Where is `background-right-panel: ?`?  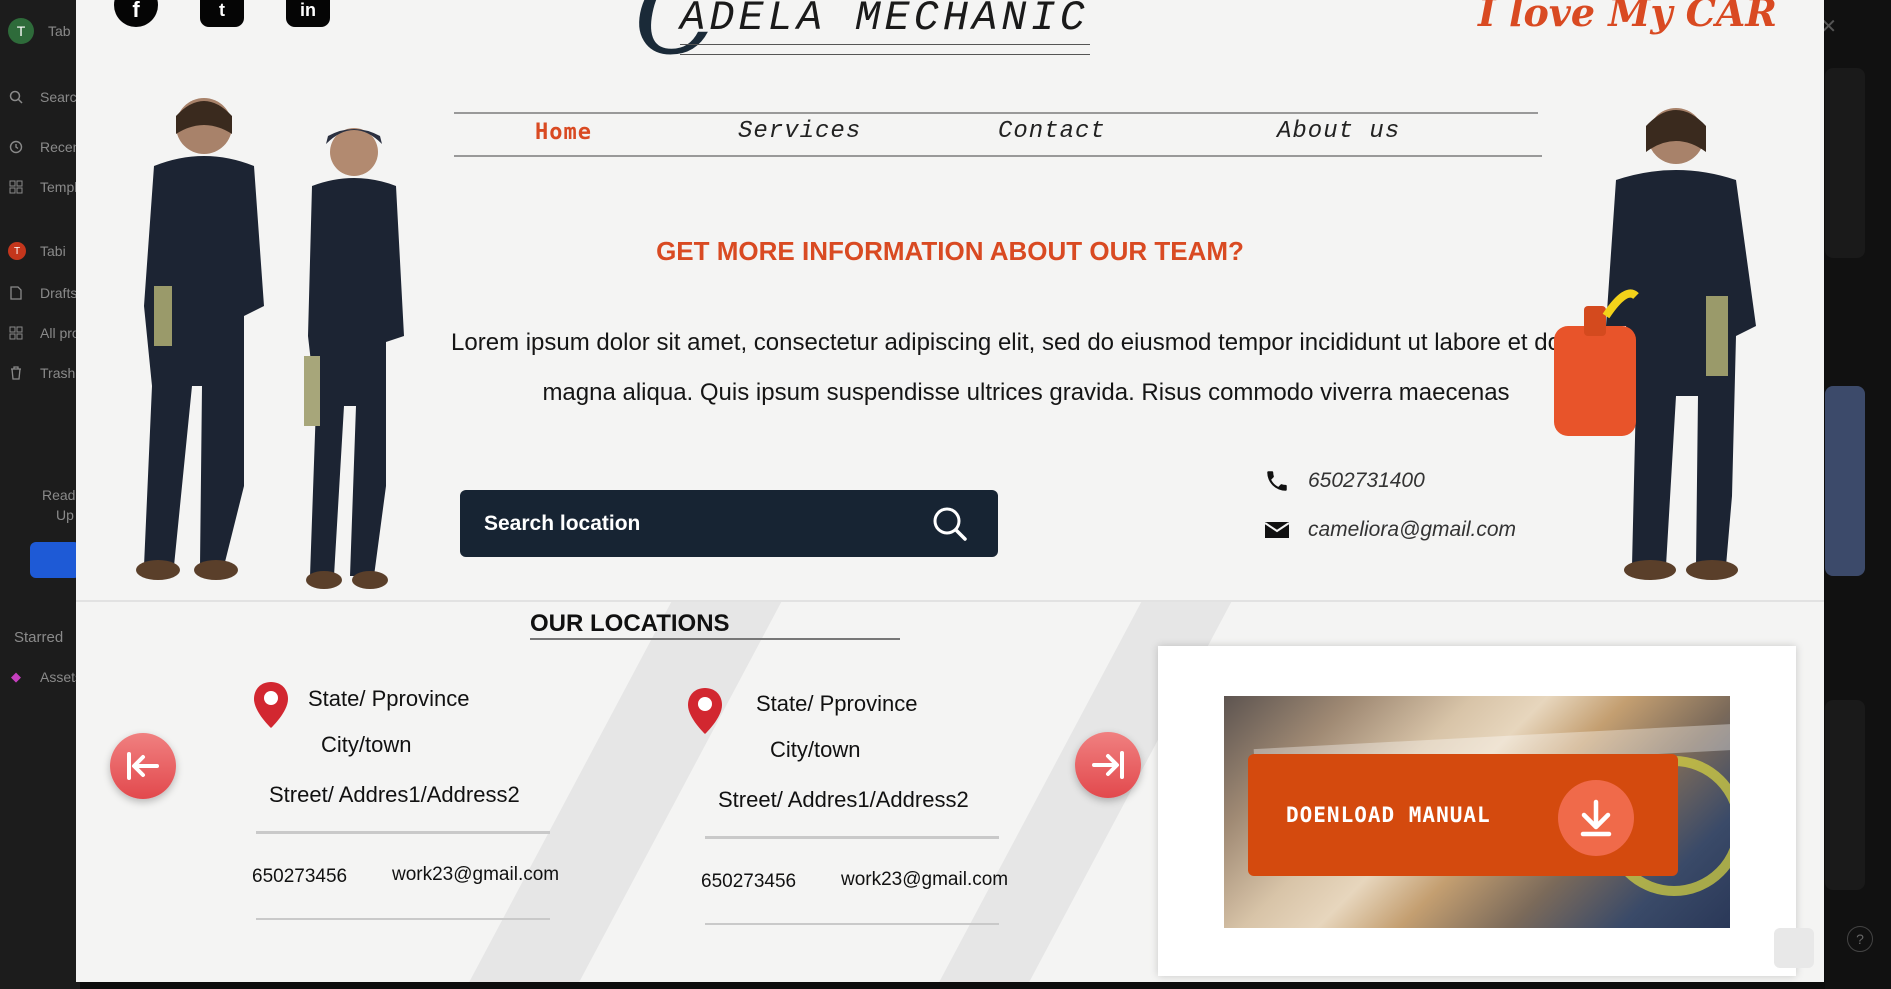
background-right-panel: ? is located at coordinates (1858, 494).